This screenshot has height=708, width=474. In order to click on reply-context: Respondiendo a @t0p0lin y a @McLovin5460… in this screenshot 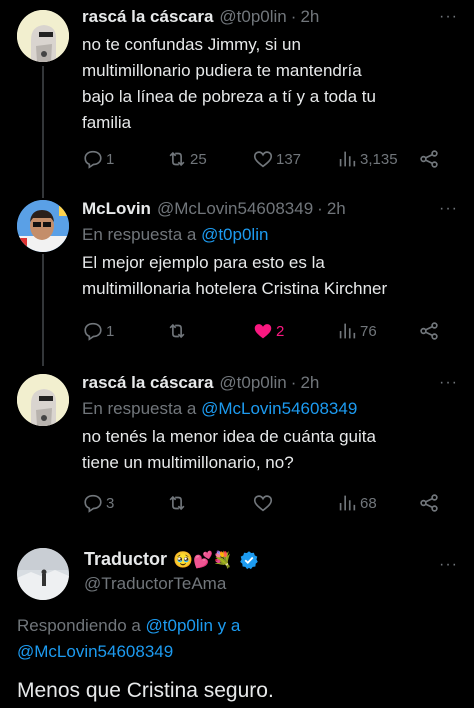, I will do `click(129, 638)`.